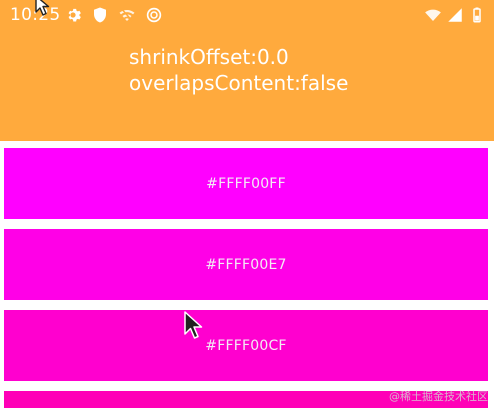 Image resolution: width=494 pixels, height=408 pixels. I want to click on status-icons-right, so click(455, 15).